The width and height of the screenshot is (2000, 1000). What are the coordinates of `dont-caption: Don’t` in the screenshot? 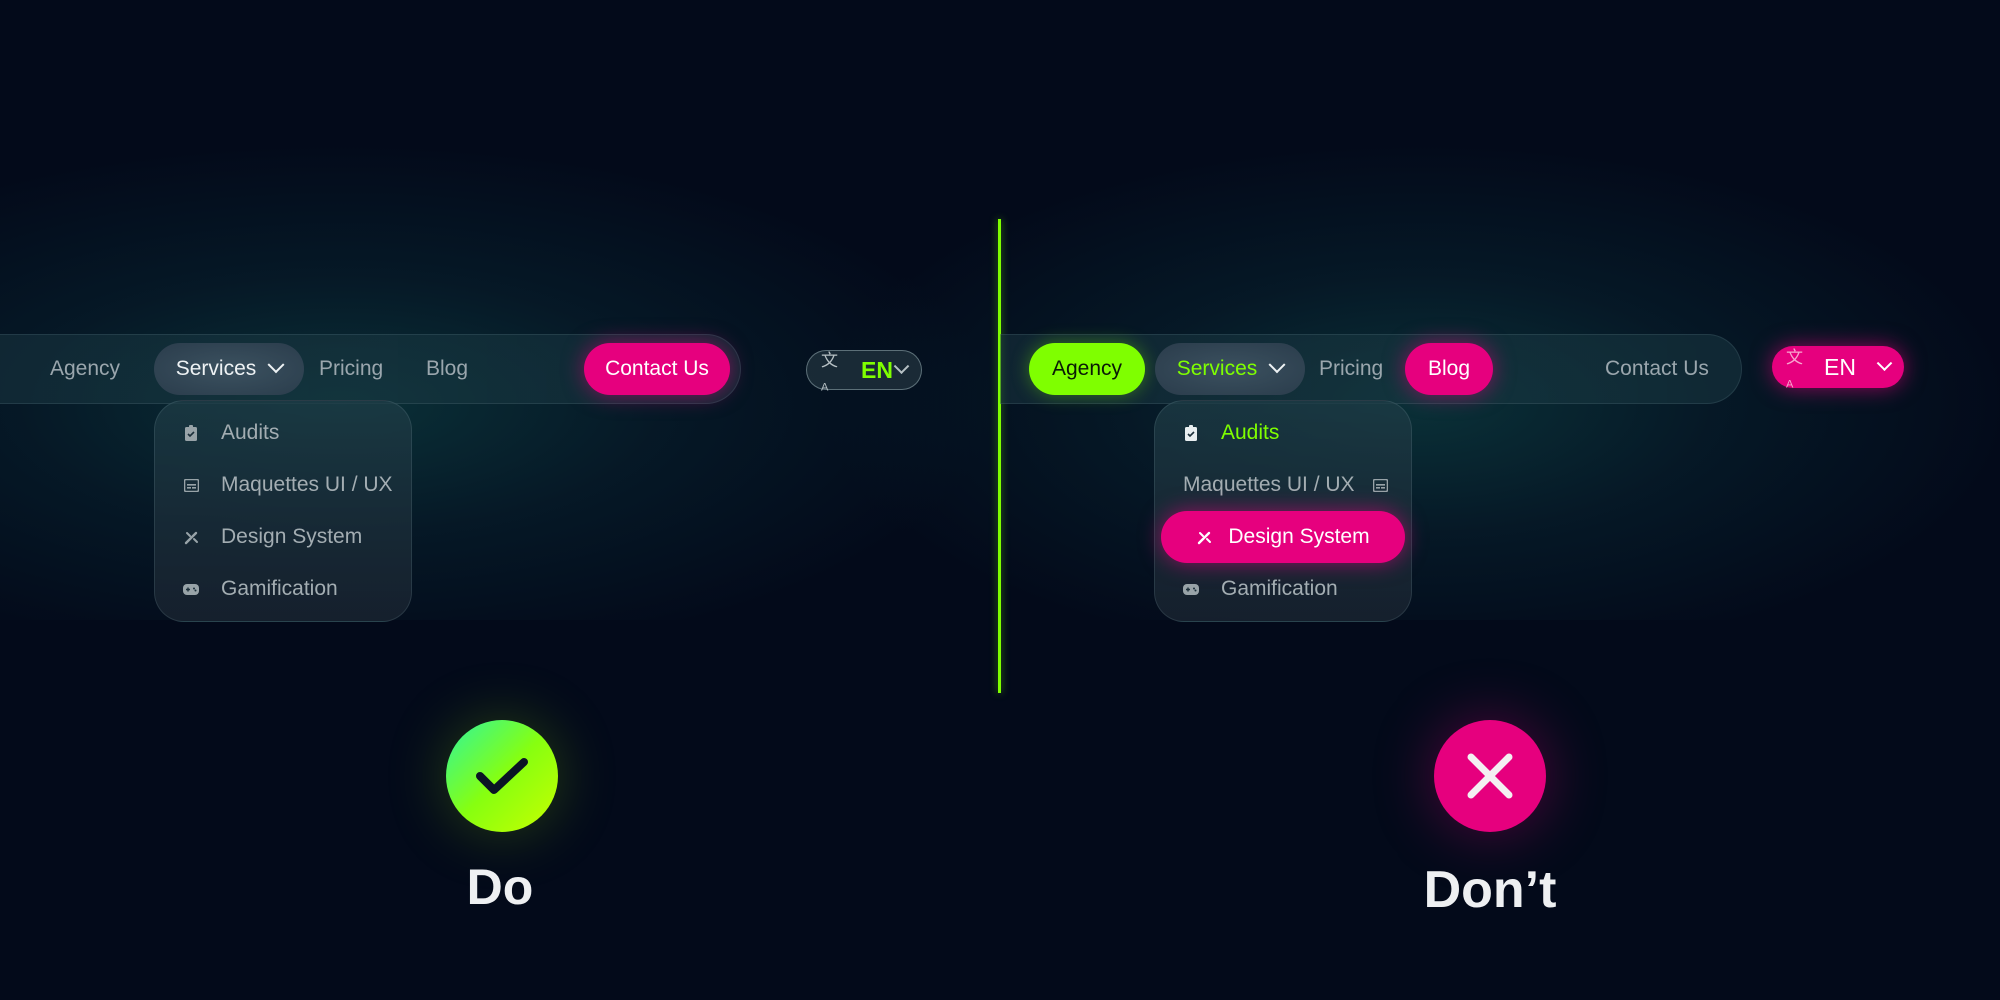 It's located at (1490, 890).